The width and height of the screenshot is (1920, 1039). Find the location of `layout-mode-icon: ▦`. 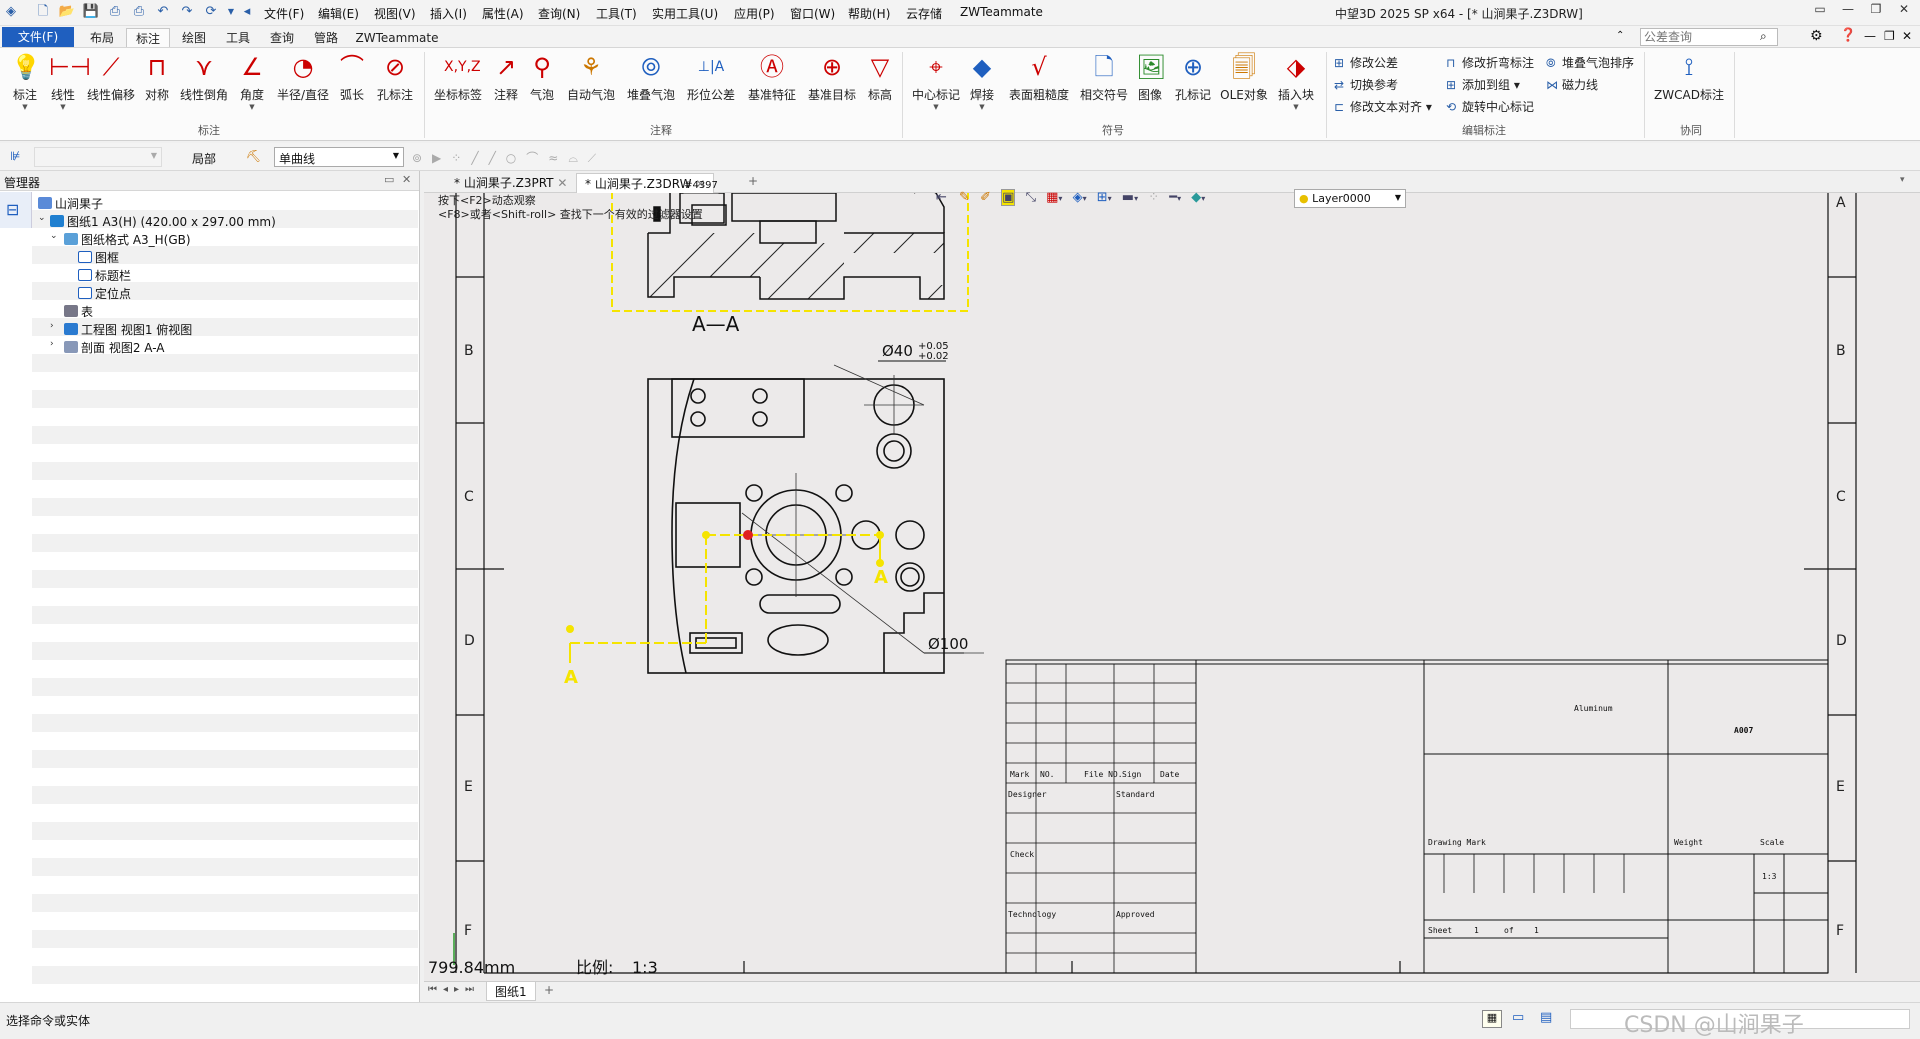

layout-mode-icon: ▦ is located at coordinates (1492, 1019).